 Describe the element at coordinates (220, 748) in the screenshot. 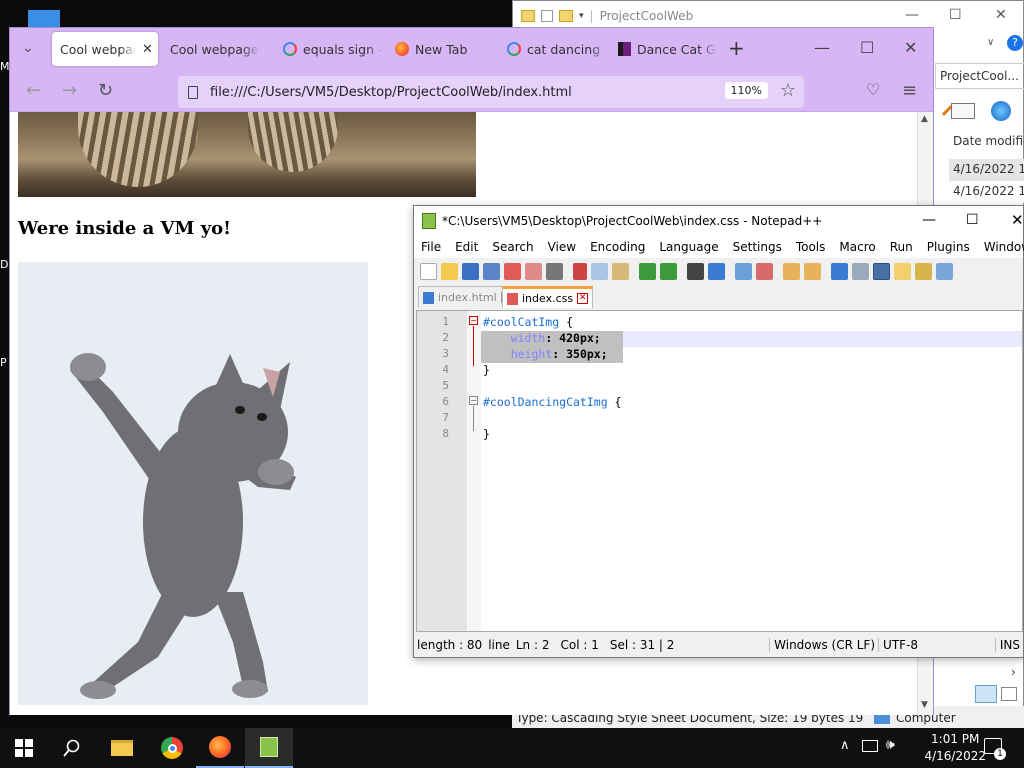

I see `taskbar-firefox` at that location.